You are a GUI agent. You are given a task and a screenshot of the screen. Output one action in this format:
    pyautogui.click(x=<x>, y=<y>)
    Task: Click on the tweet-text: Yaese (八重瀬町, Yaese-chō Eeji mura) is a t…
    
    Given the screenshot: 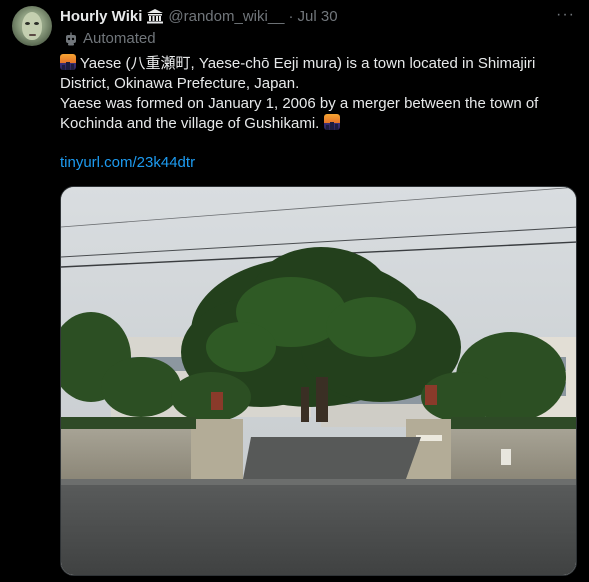 What is the action you would take?
    pyautogui.click(x=319, y=94)
    